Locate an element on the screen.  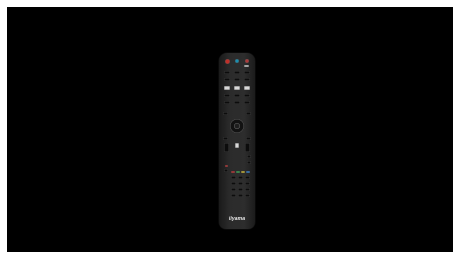
menu-button is located at coordinates (227, 88).